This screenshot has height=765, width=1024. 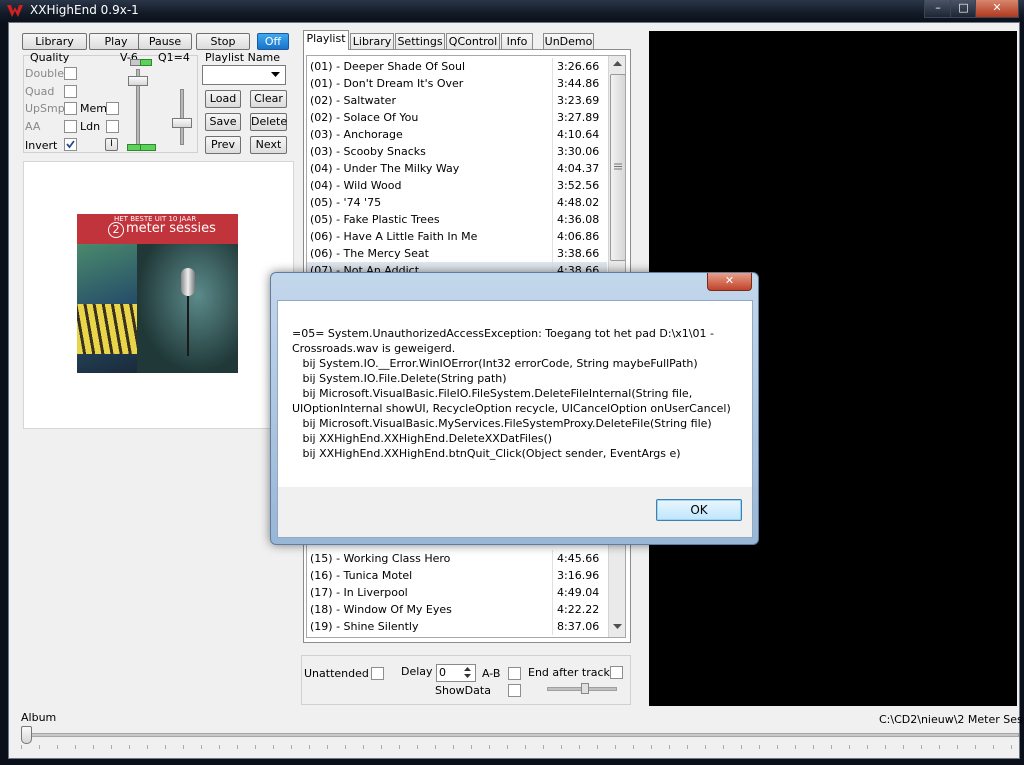 What do you see at coordinates (70, 144) in the screenshot?
I see `invert-checkbox` at bounding box center [70, 144].